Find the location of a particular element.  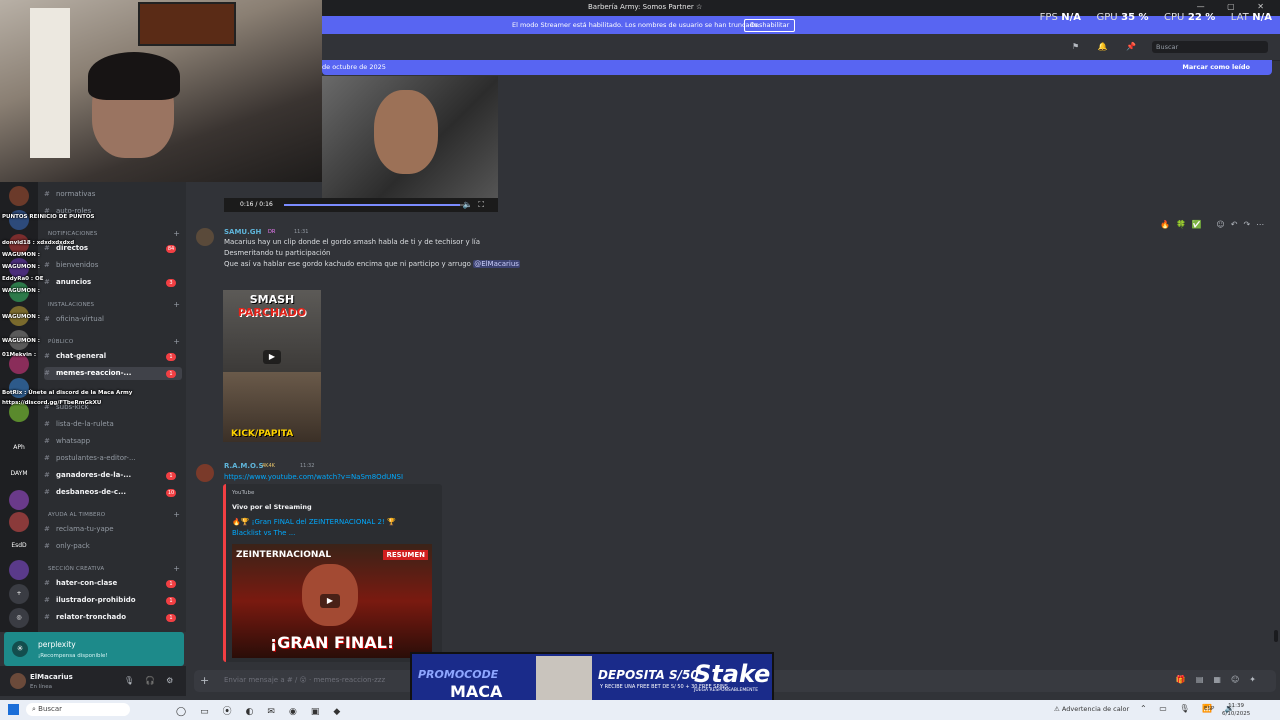

unread-badge: 10 is located at coordinates (171, 493).